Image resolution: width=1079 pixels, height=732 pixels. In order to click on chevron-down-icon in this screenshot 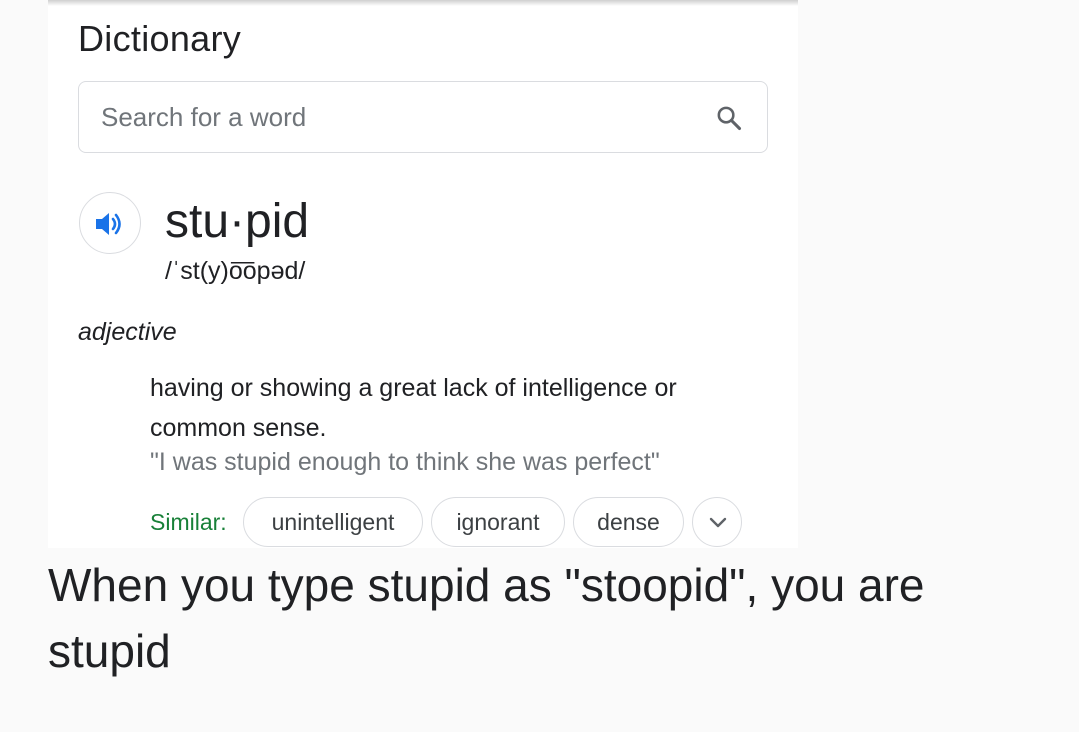, I will do `click(718, 522)`.